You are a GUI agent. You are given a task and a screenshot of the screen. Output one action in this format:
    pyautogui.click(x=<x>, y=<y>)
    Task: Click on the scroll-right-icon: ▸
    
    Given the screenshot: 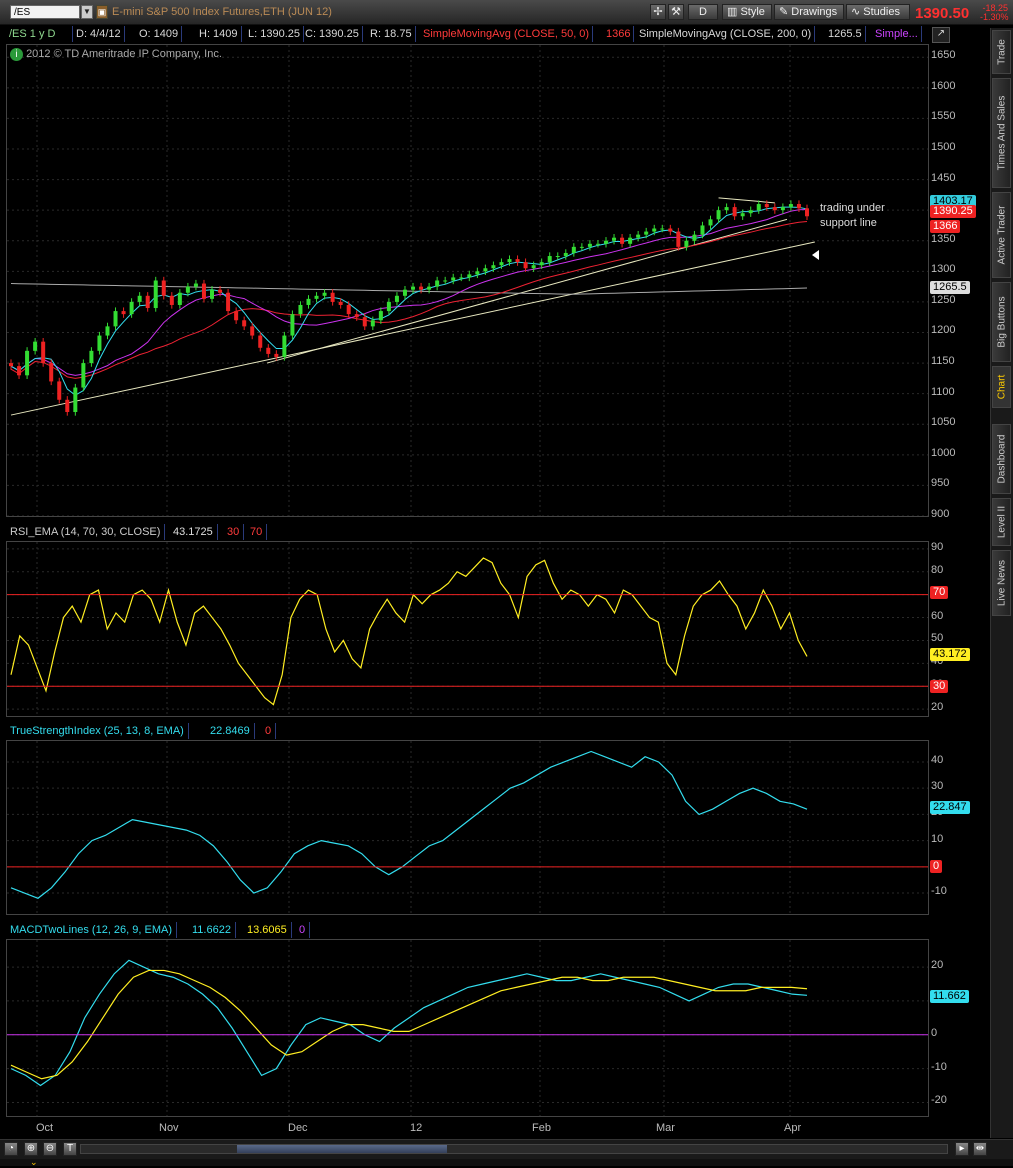 What is the action you would take?
    pyautogui.click(x=962, y=1149)
    